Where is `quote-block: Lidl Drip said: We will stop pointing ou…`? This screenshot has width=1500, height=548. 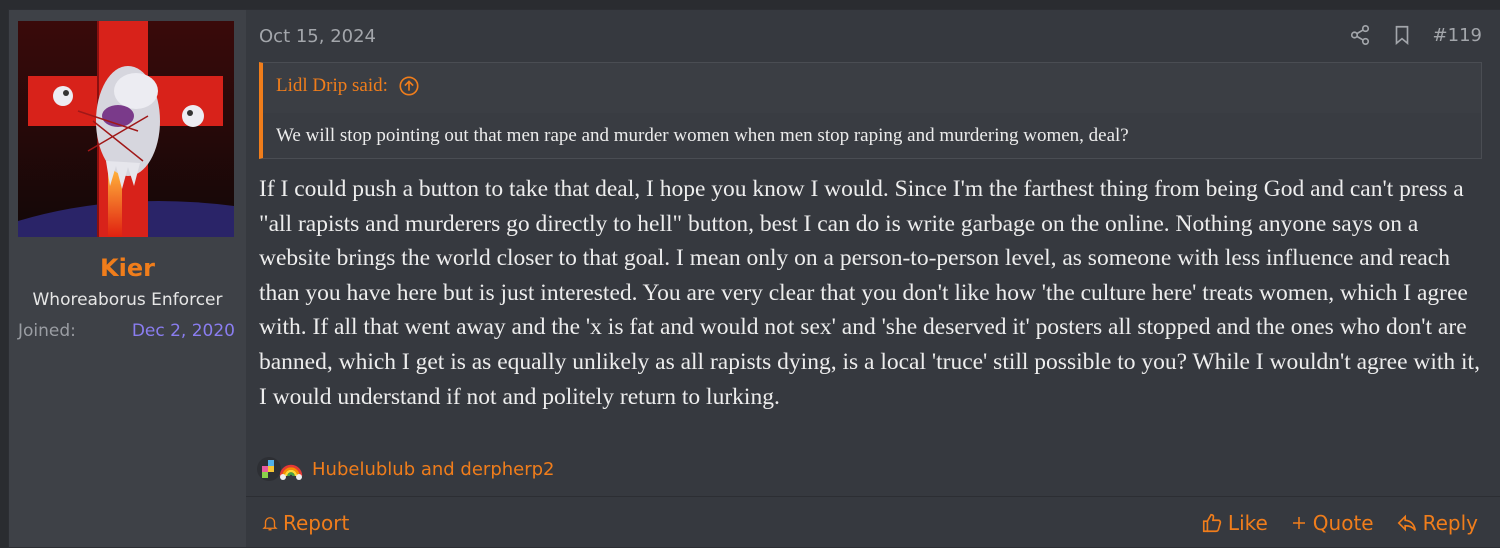
quote-block: Lidl Drip said: We will stop pointing ou… is located at coordinates (870, 110).